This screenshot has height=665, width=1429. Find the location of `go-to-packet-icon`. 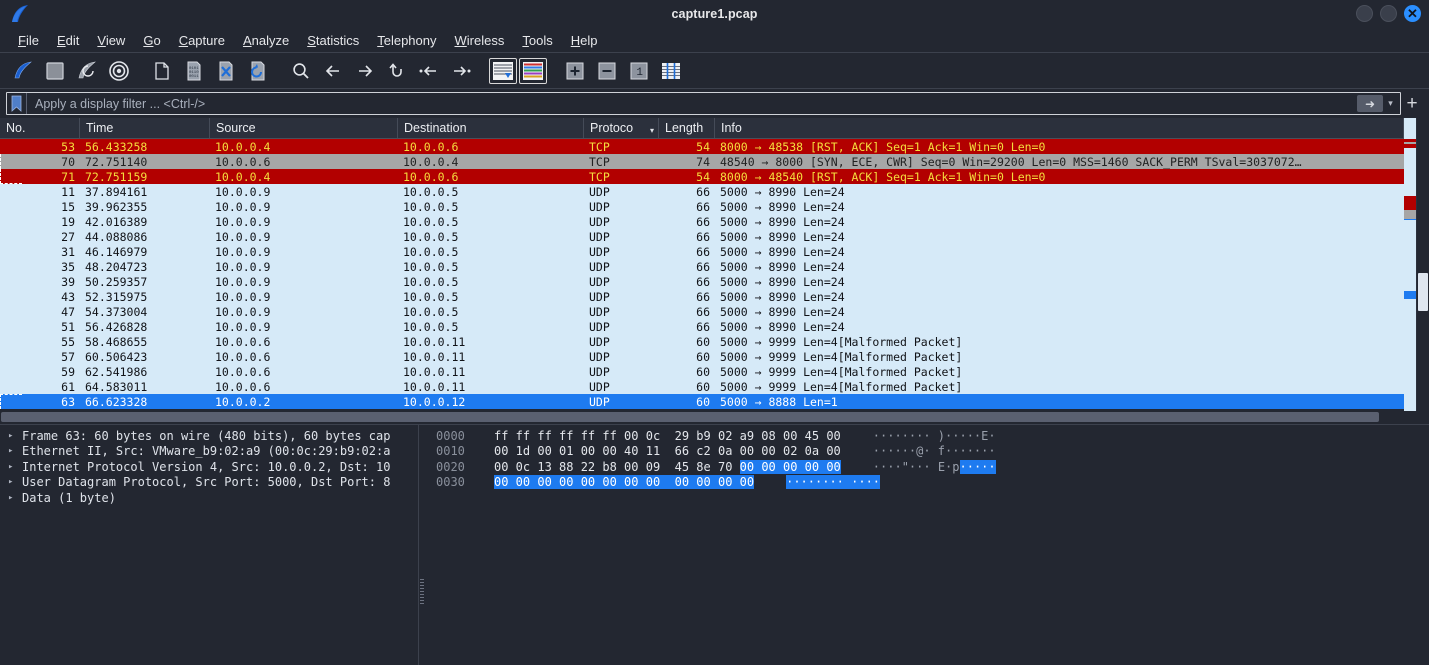

go-to-packet-icon is located at coordinates (397, 71).